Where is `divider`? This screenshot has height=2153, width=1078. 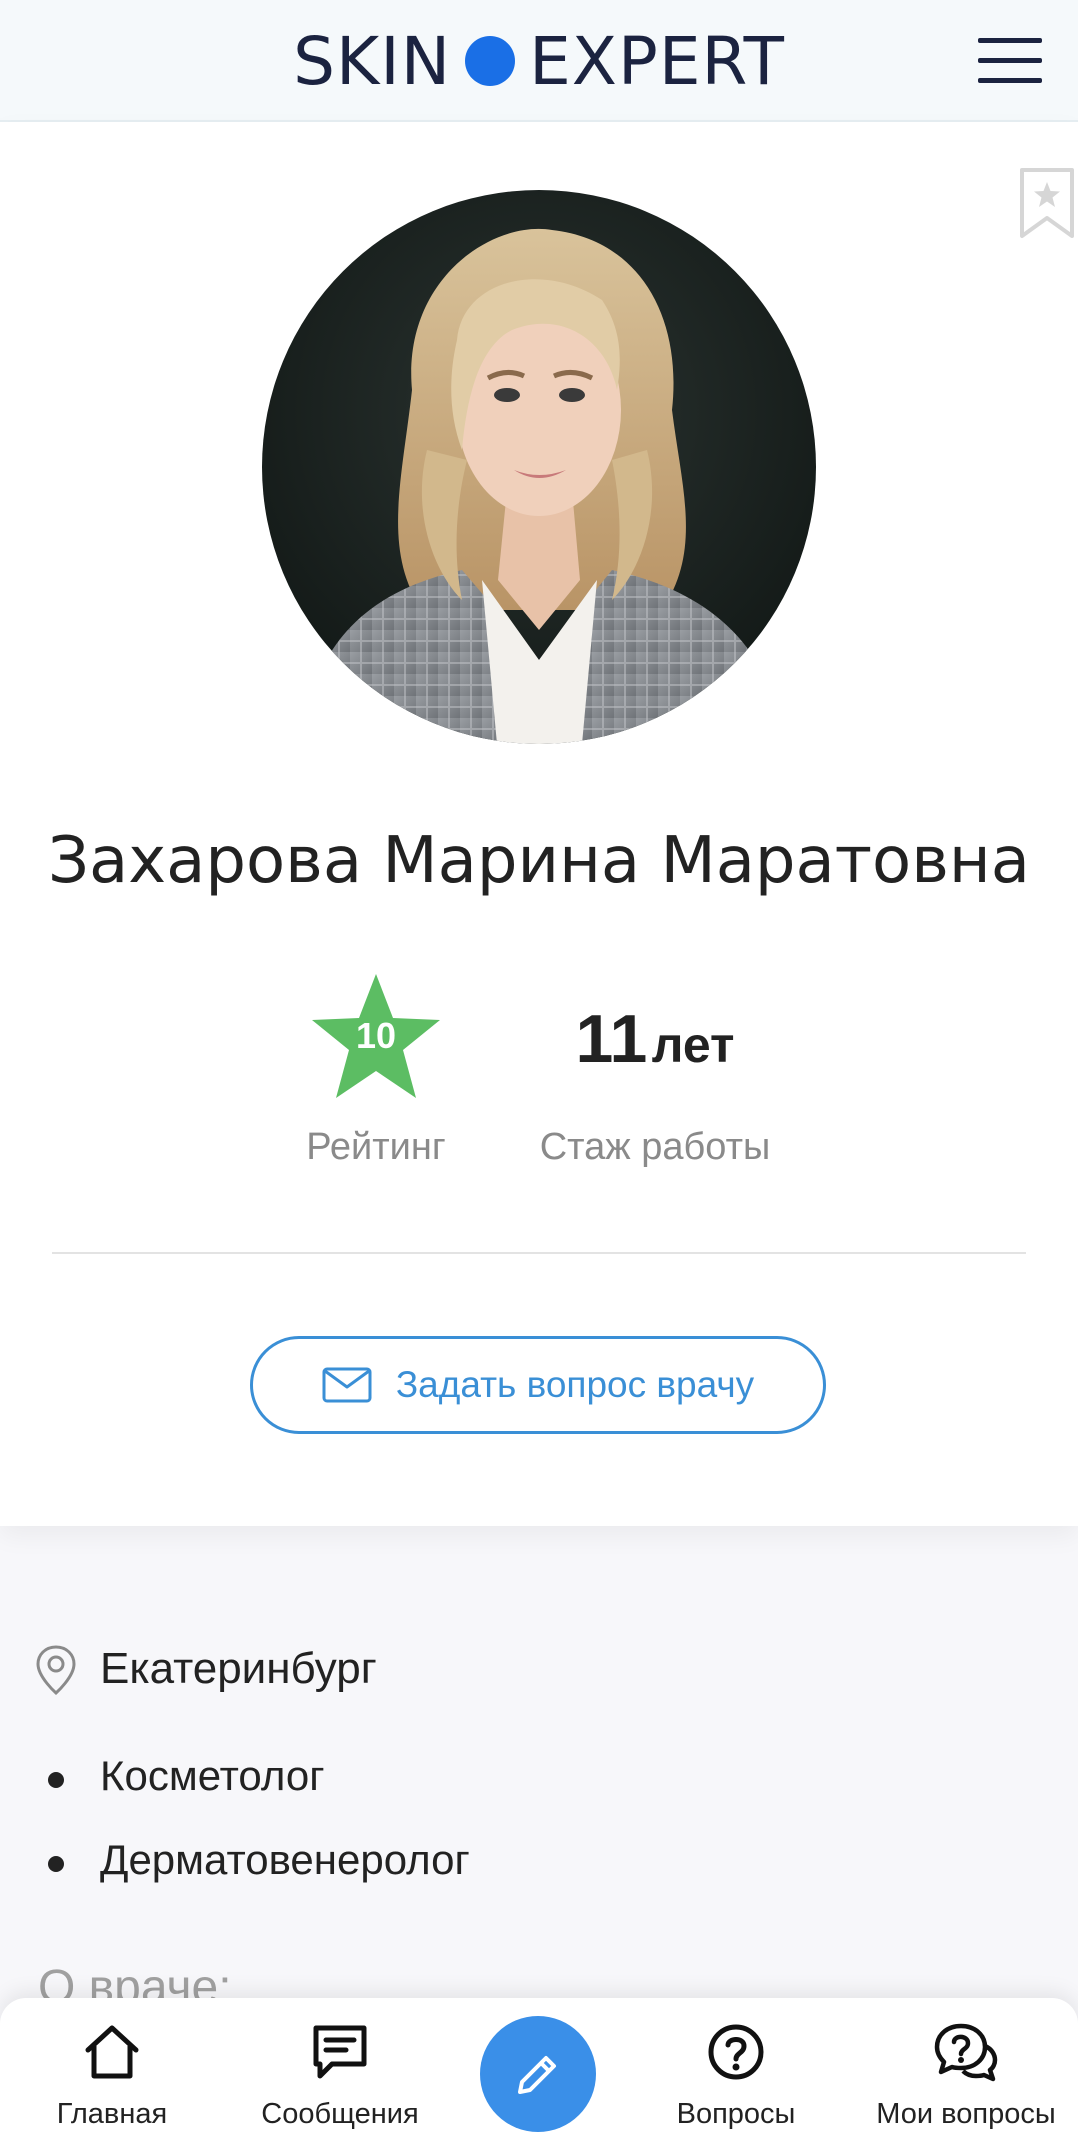 divider is located at coordinates (539, 1253).